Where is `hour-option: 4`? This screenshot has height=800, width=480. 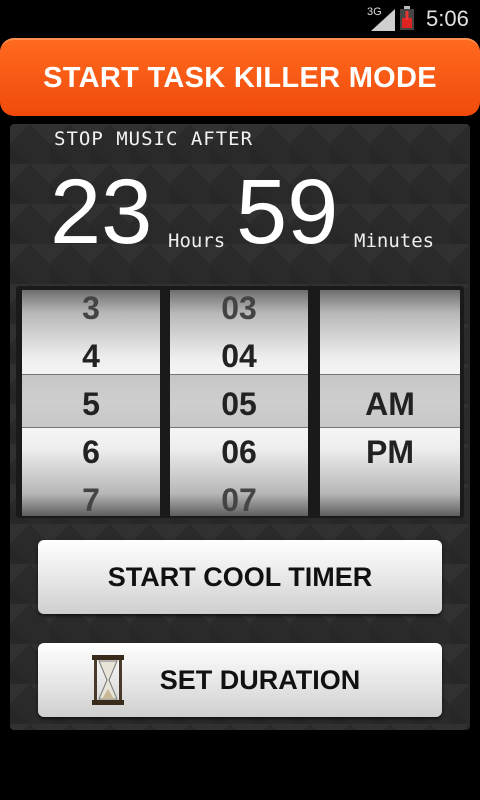
hour-option: 4 is located at coordinates (91, 356).